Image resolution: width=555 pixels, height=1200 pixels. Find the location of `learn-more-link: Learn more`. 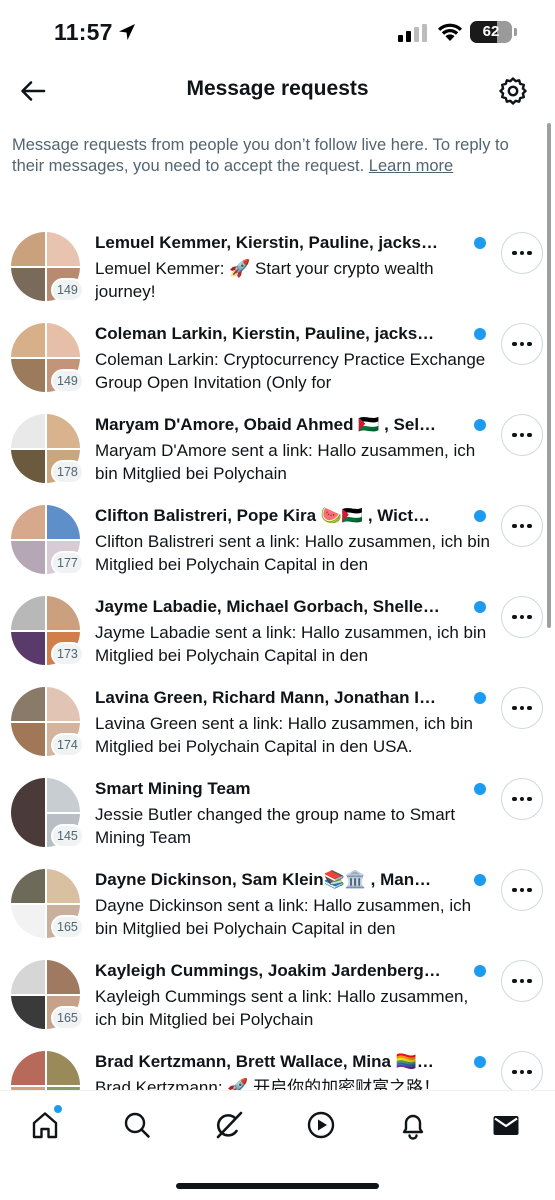

learn-more-link: Learn more is located at coordinates (411, 166).